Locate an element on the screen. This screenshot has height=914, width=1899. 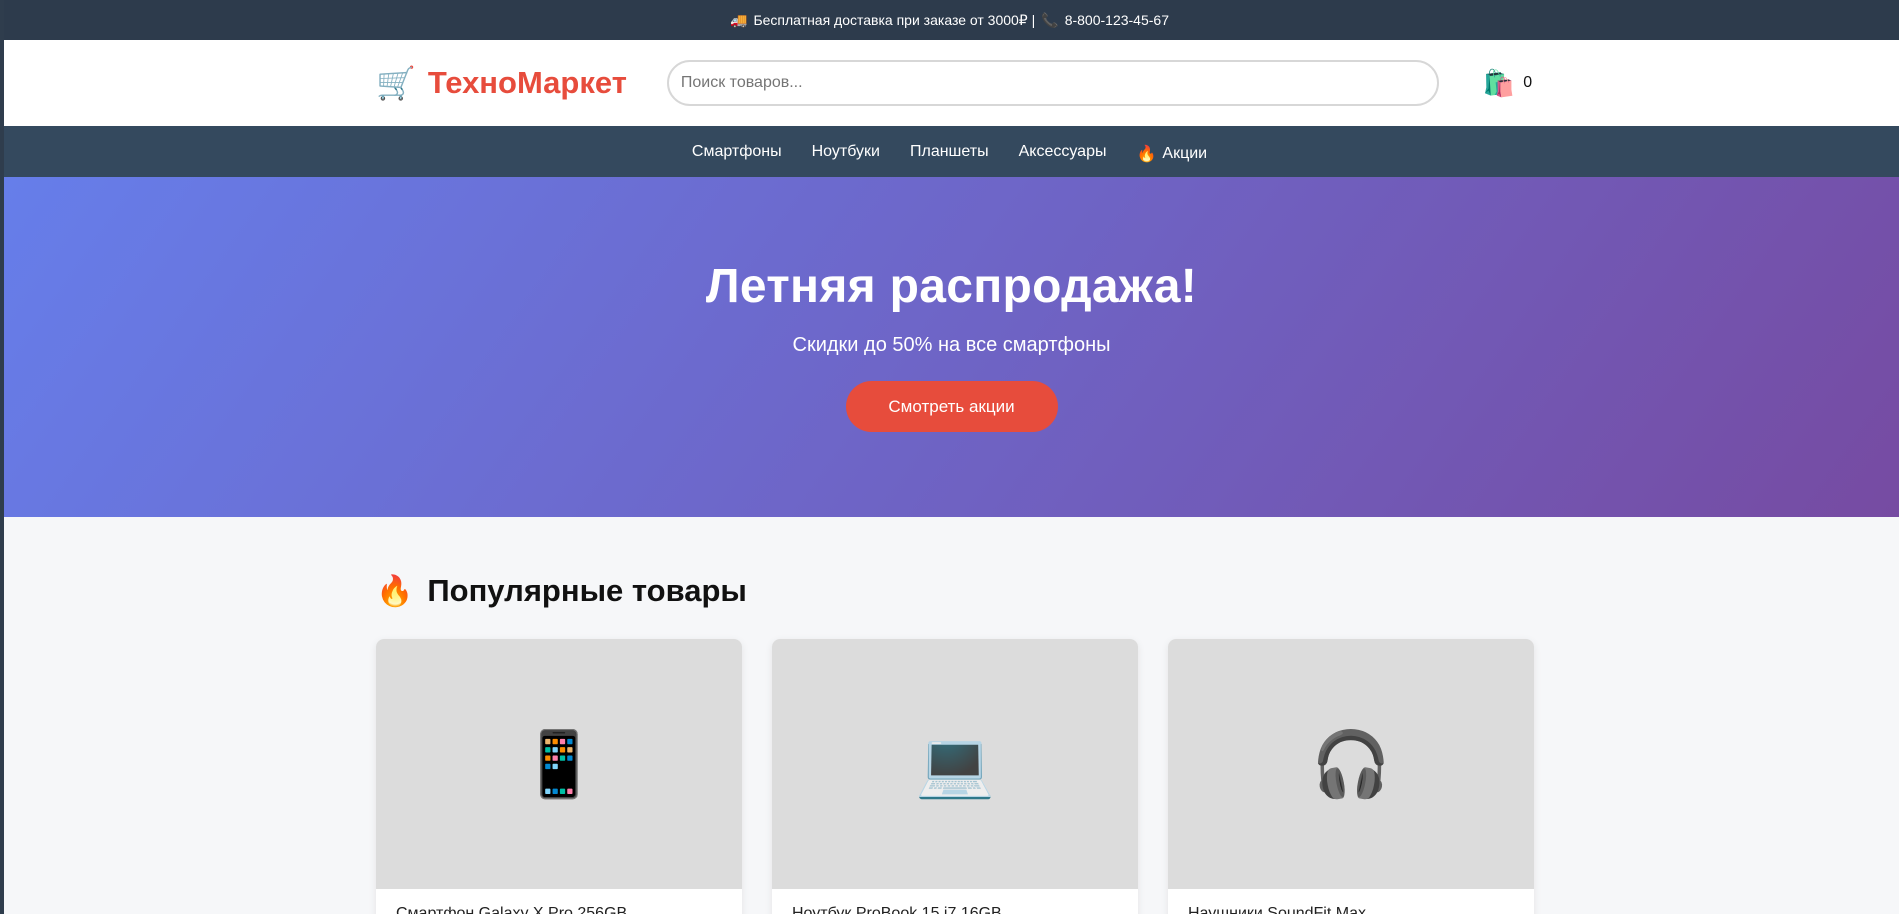
view-promotions-button: Смотреть акции is located at coordinates (951, 406).